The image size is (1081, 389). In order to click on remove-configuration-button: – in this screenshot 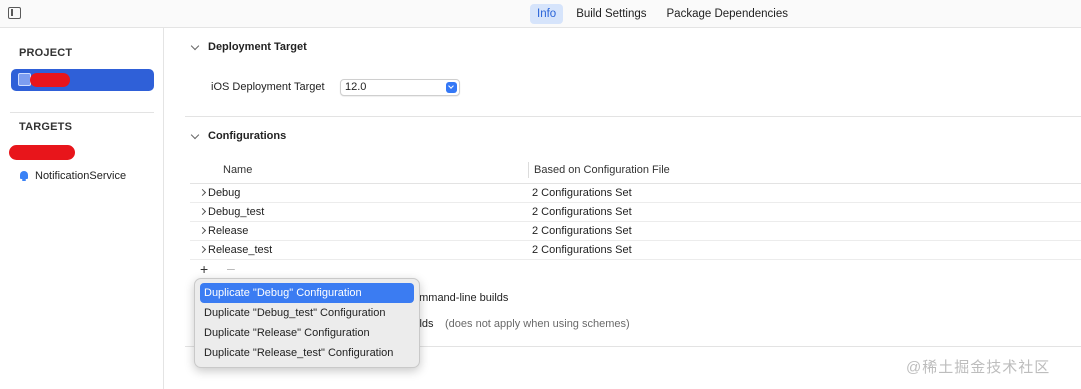, I will do `click(231, 268)`.